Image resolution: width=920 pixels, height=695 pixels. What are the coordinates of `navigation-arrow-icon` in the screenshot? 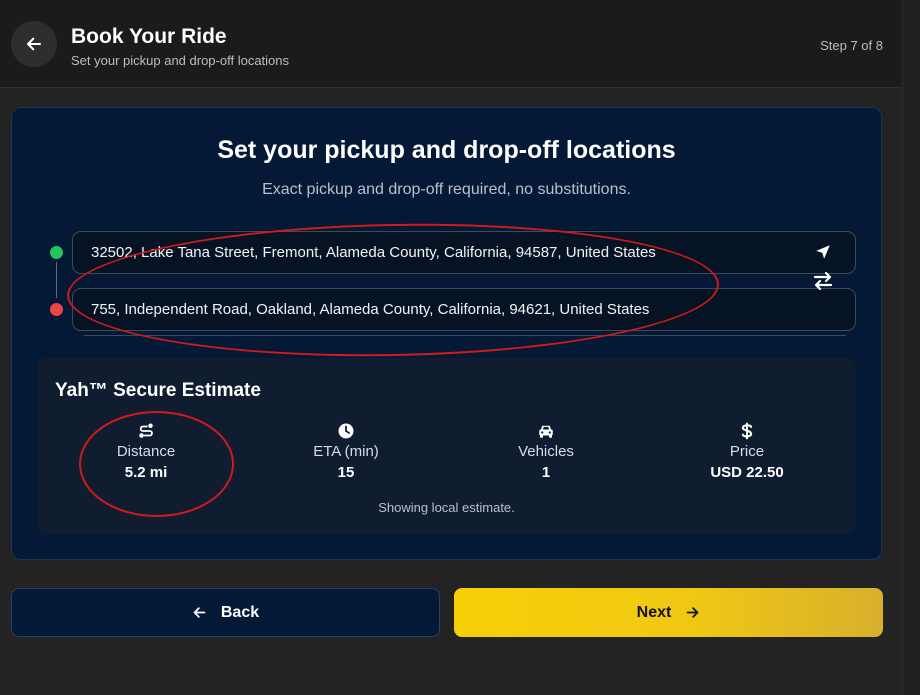 It's located at (823, 252).